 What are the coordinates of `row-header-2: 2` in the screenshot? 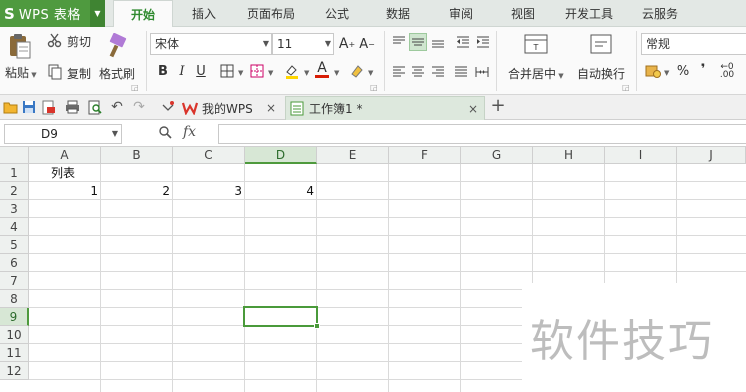 It's located at (14, 191).